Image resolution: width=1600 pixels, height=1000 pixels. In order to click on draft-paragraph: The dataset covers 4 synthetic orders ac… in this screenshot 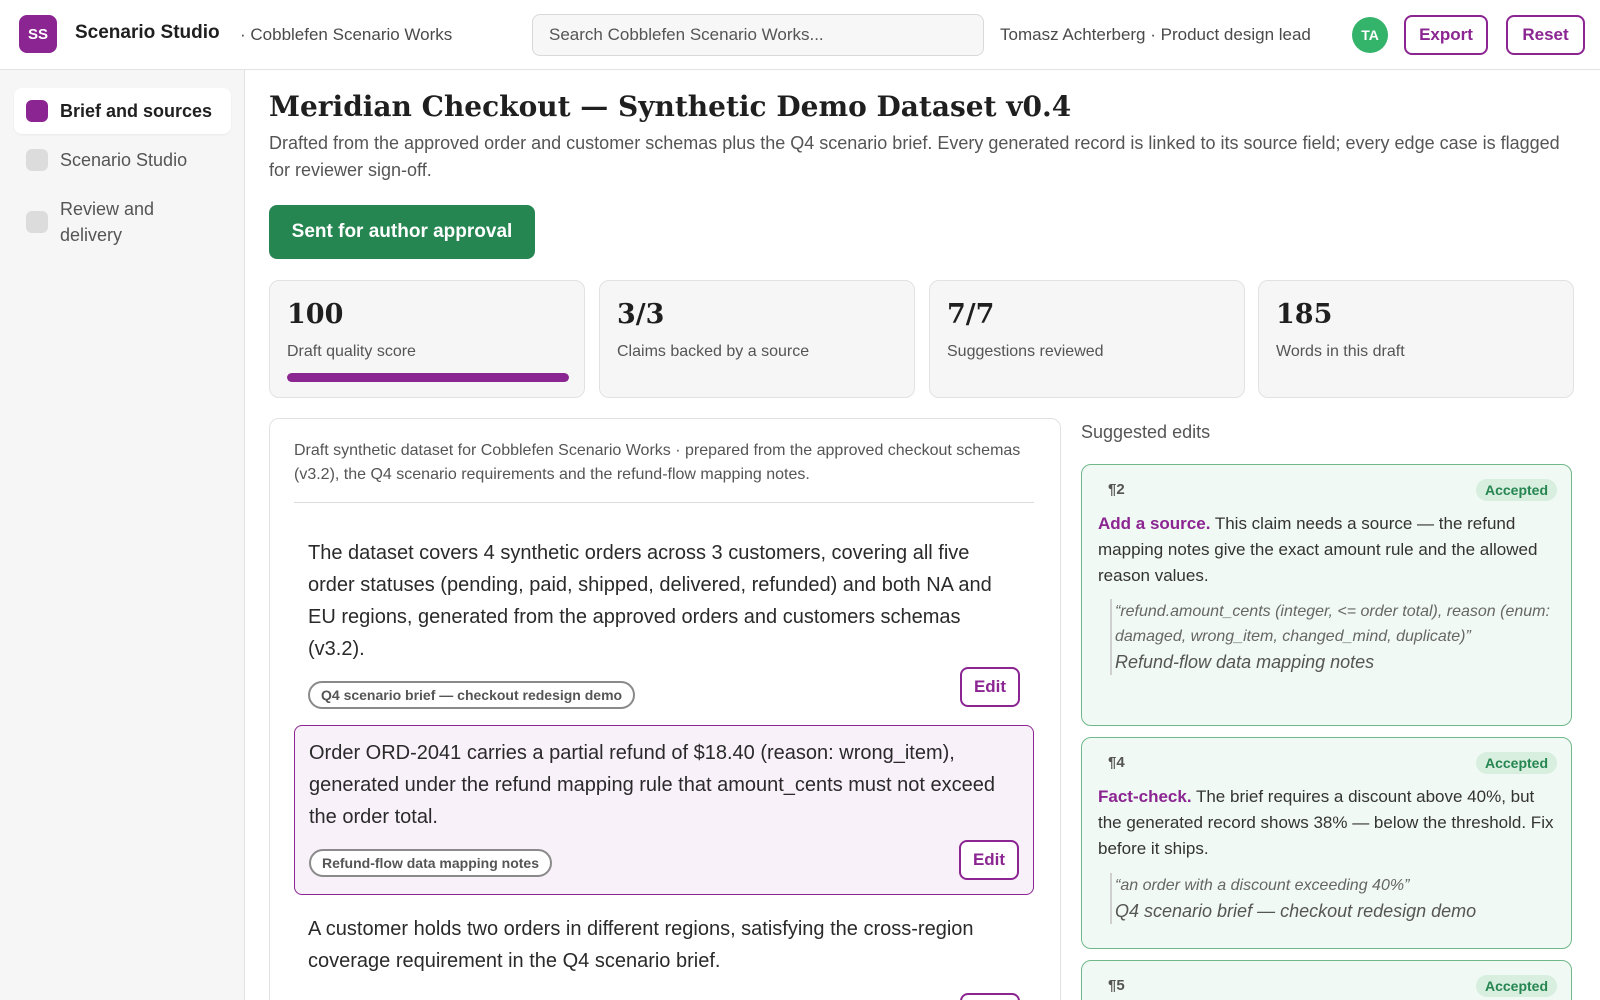, I will do `click(664, 623)`.